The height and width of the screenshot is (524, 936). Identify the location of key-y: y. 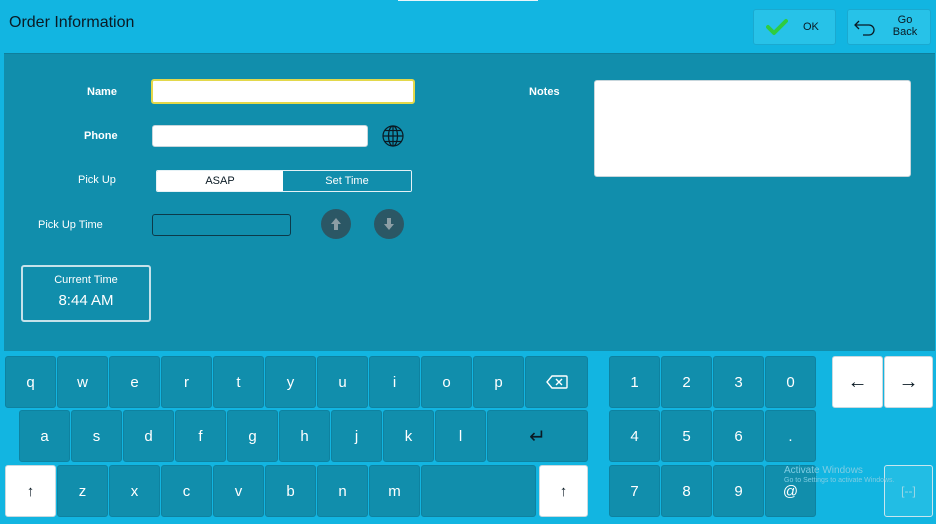
(290, 382).